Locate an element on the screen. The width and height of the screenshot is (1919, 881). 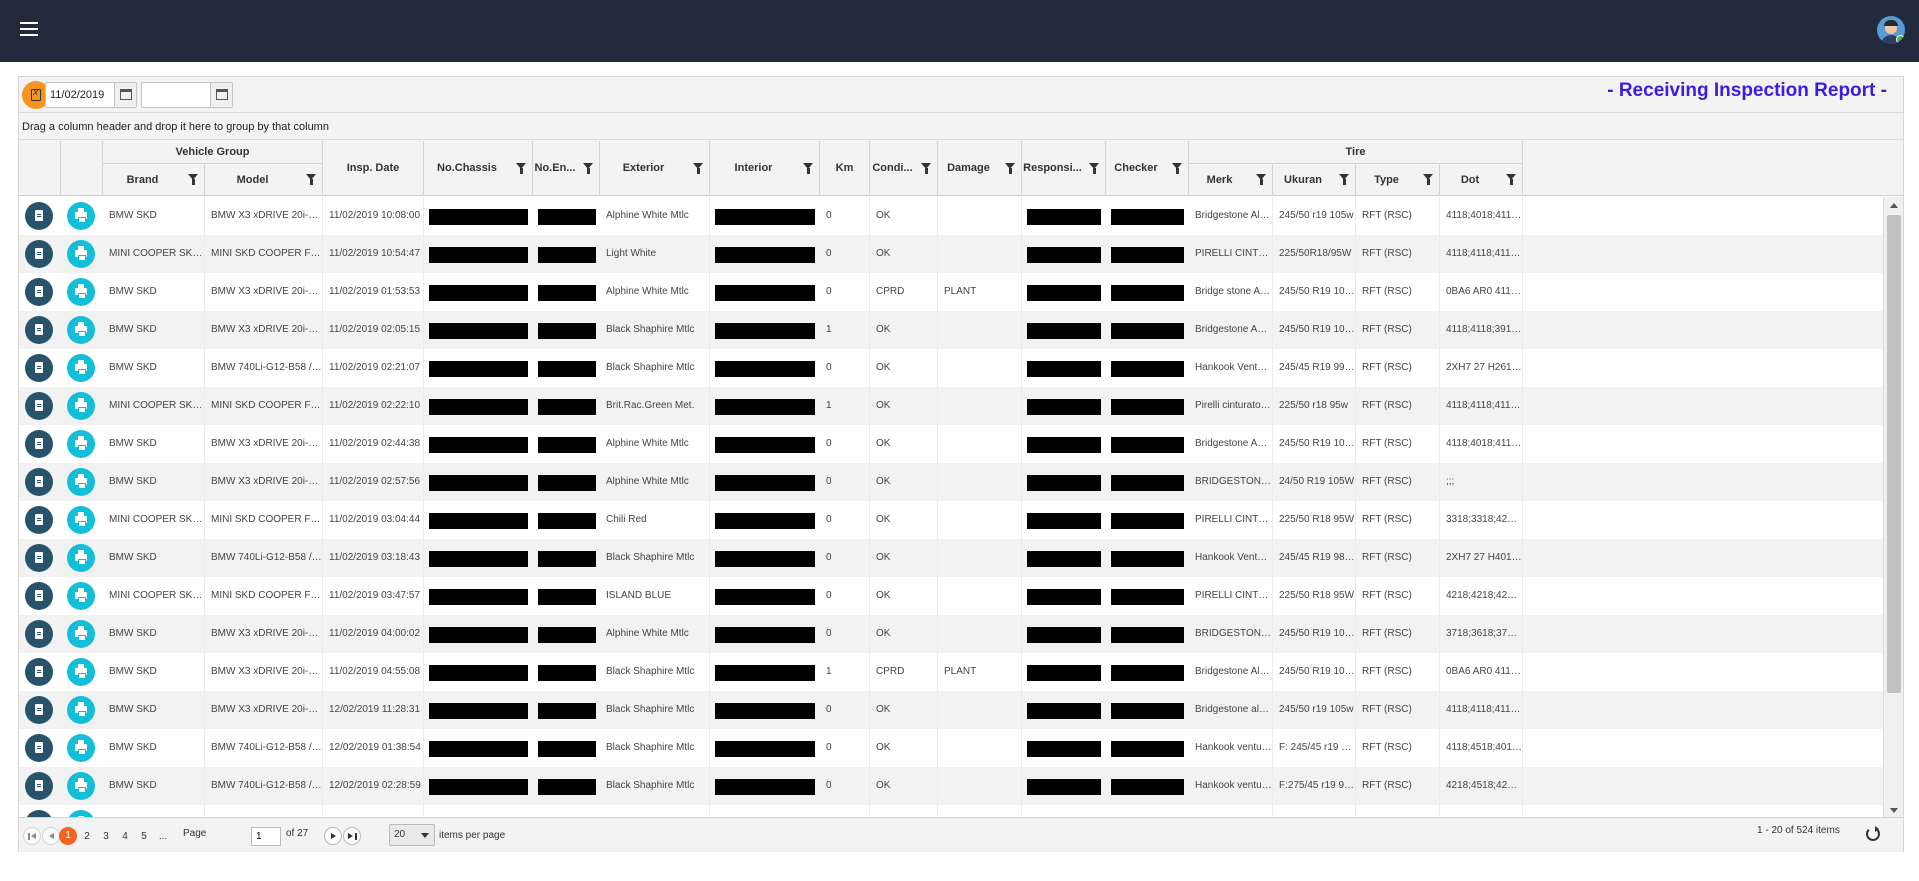
page-number-3: 3 is located at coordinates (106, 837).